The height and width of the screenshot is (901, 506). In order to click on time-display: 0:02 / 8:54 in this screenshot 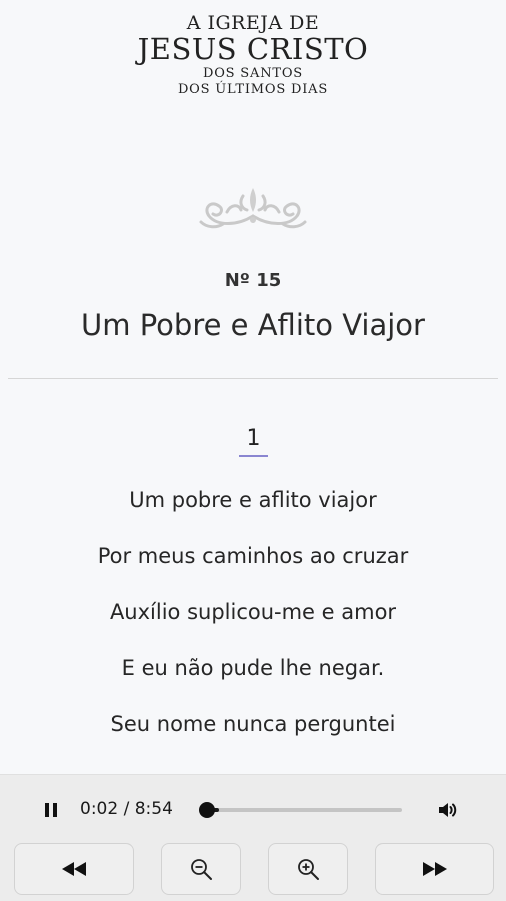, I will do `click(126, 809)`.